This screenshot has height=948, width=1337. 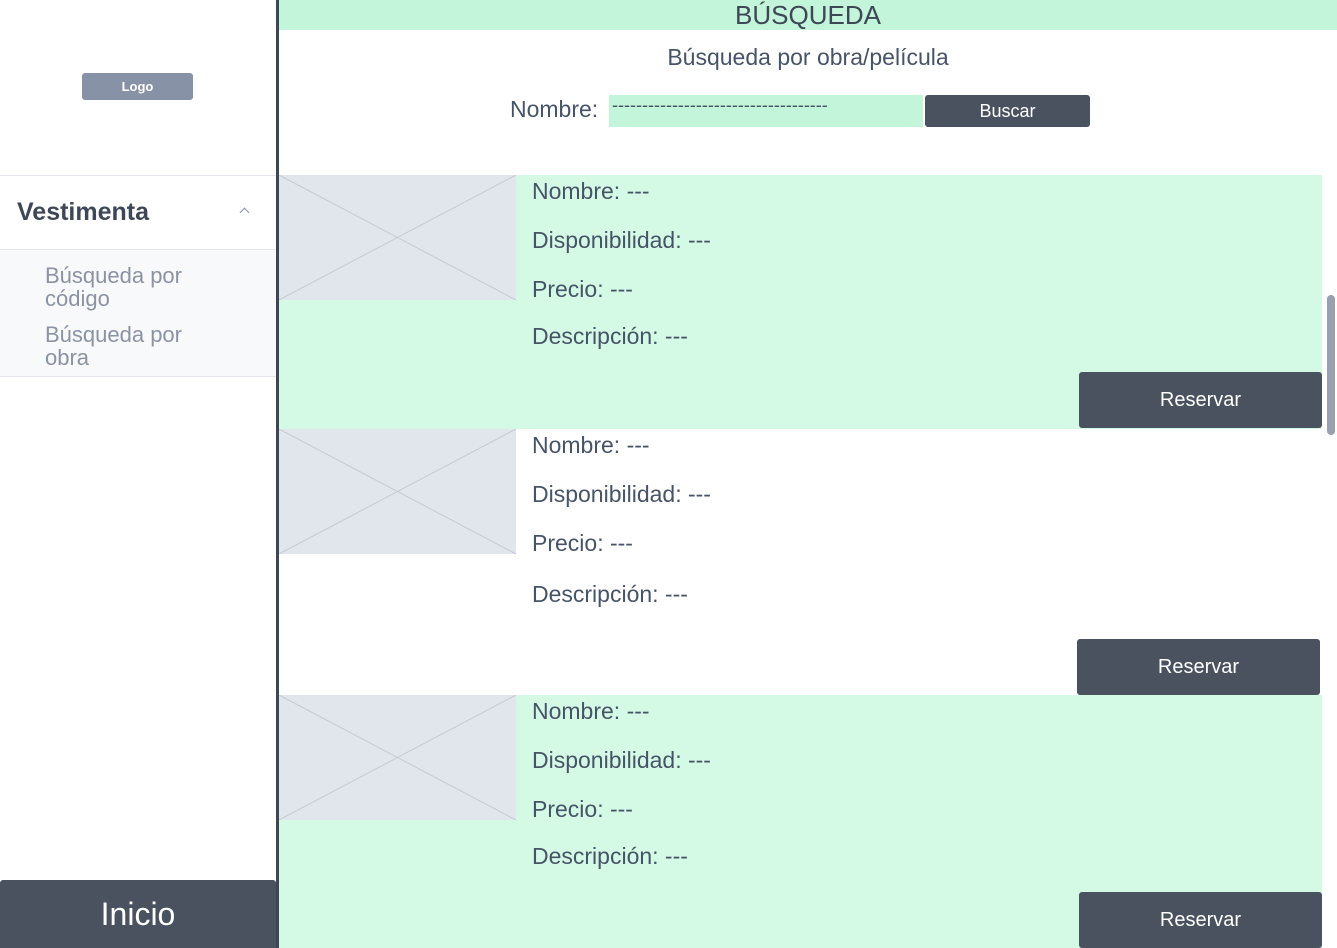 I want to click on home-button: Inicio, so click(x=138, y=914).